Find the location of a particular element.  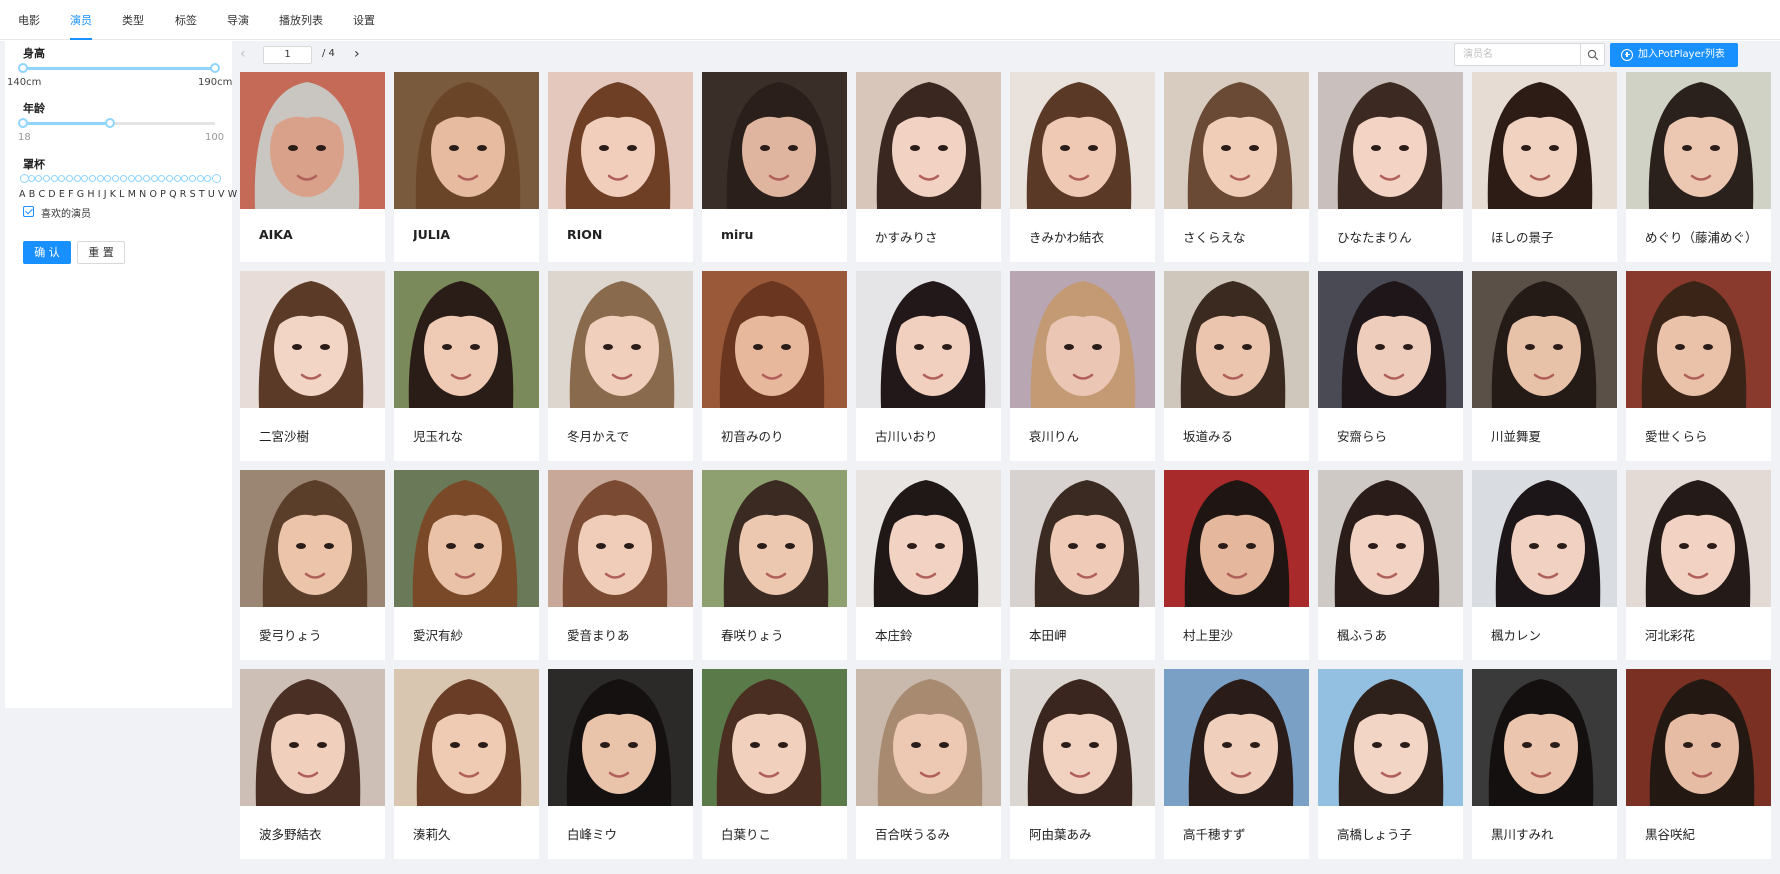

actor-card: 本田岬 is located at coordinates (1082, 565).